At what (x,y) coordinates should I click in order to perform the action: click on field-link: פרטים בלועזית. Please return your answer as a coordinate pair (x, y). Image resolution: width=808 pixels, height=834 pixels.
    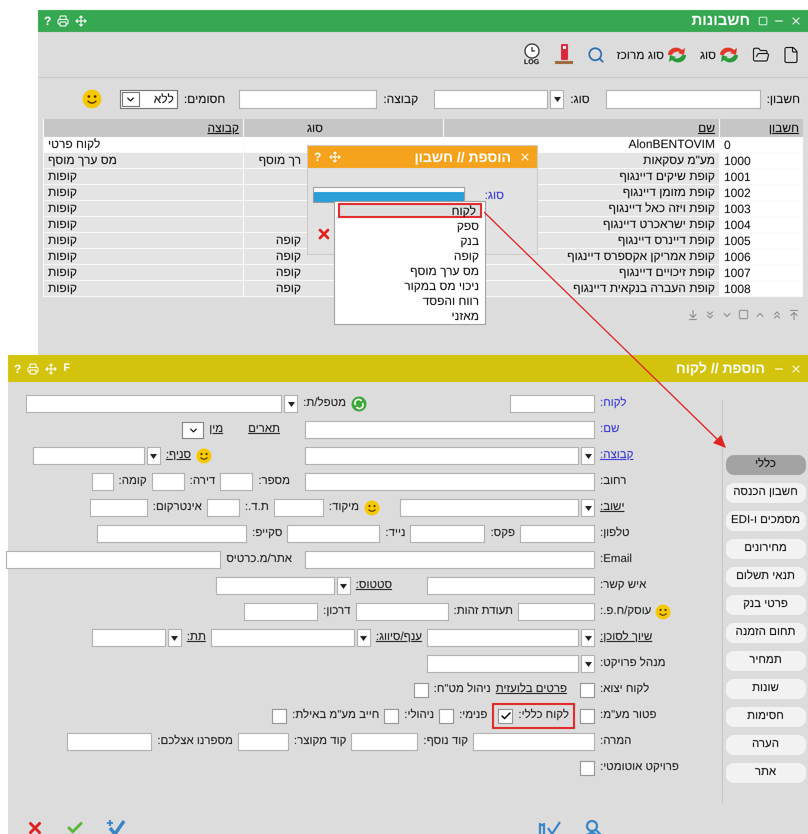
    Looking at the image, I should click on (531, 690).